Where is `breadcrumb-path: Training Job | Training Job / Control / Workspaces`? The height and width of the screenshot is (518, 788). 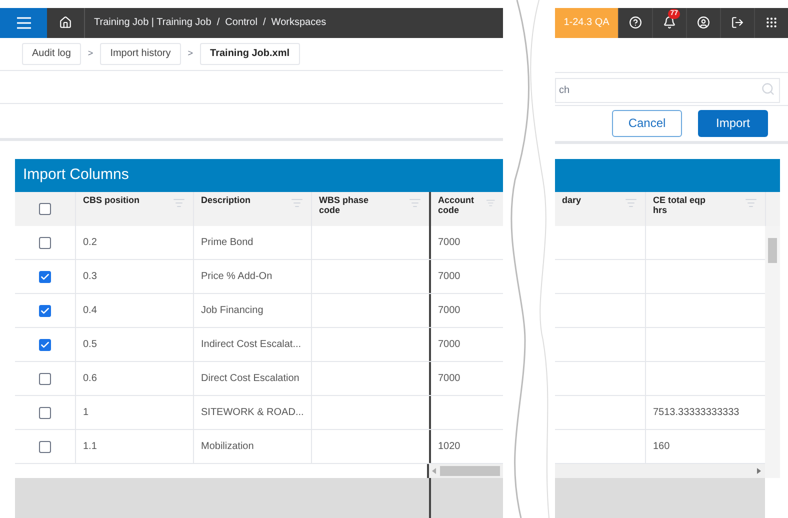 breadcrumb-path: Training Job | Training Job / Control / Workspaces is located at coordinates (210, 23).